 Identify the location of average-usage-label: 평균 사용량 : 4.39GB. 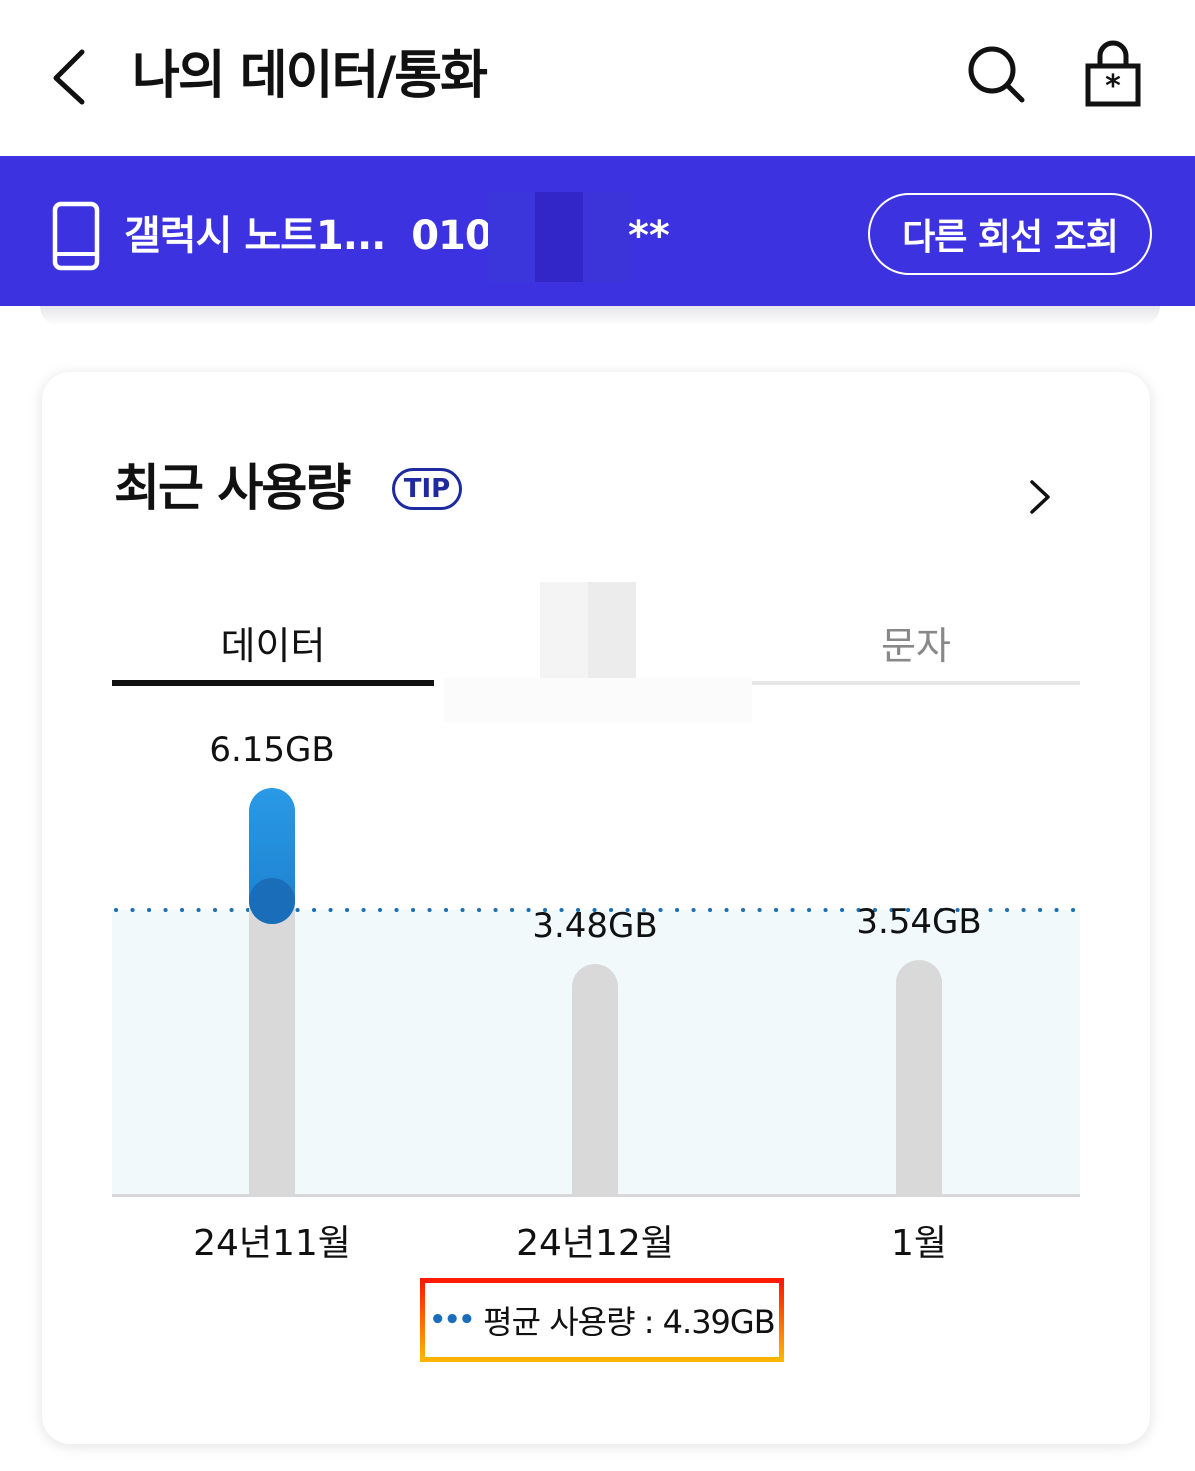
(629, 1322).